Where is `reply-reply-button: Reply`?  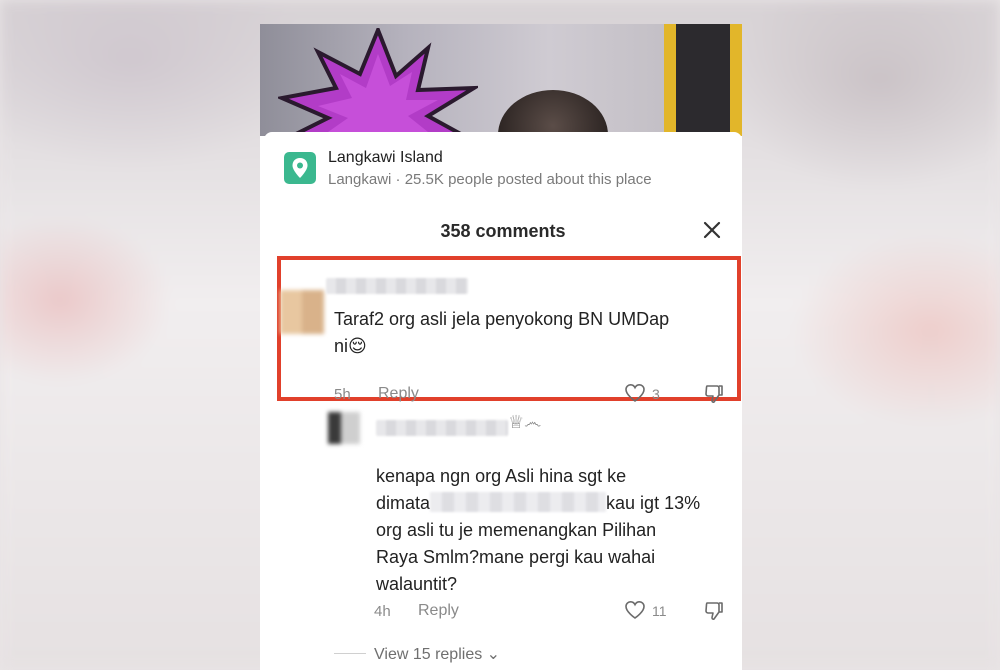 reply-reply-button: Reply is located at coordinates (438, 611).